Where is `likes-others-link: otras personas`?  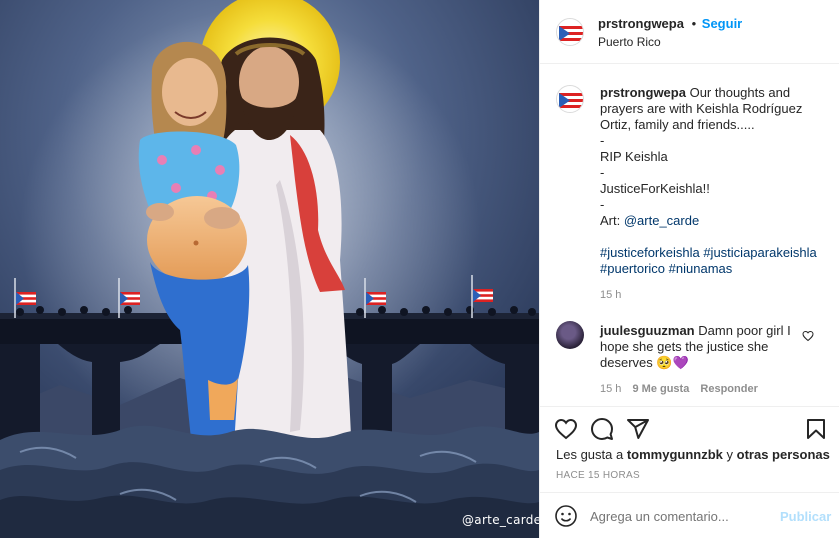 likes-others-link: otras personas is located at coordinates (783, 454).